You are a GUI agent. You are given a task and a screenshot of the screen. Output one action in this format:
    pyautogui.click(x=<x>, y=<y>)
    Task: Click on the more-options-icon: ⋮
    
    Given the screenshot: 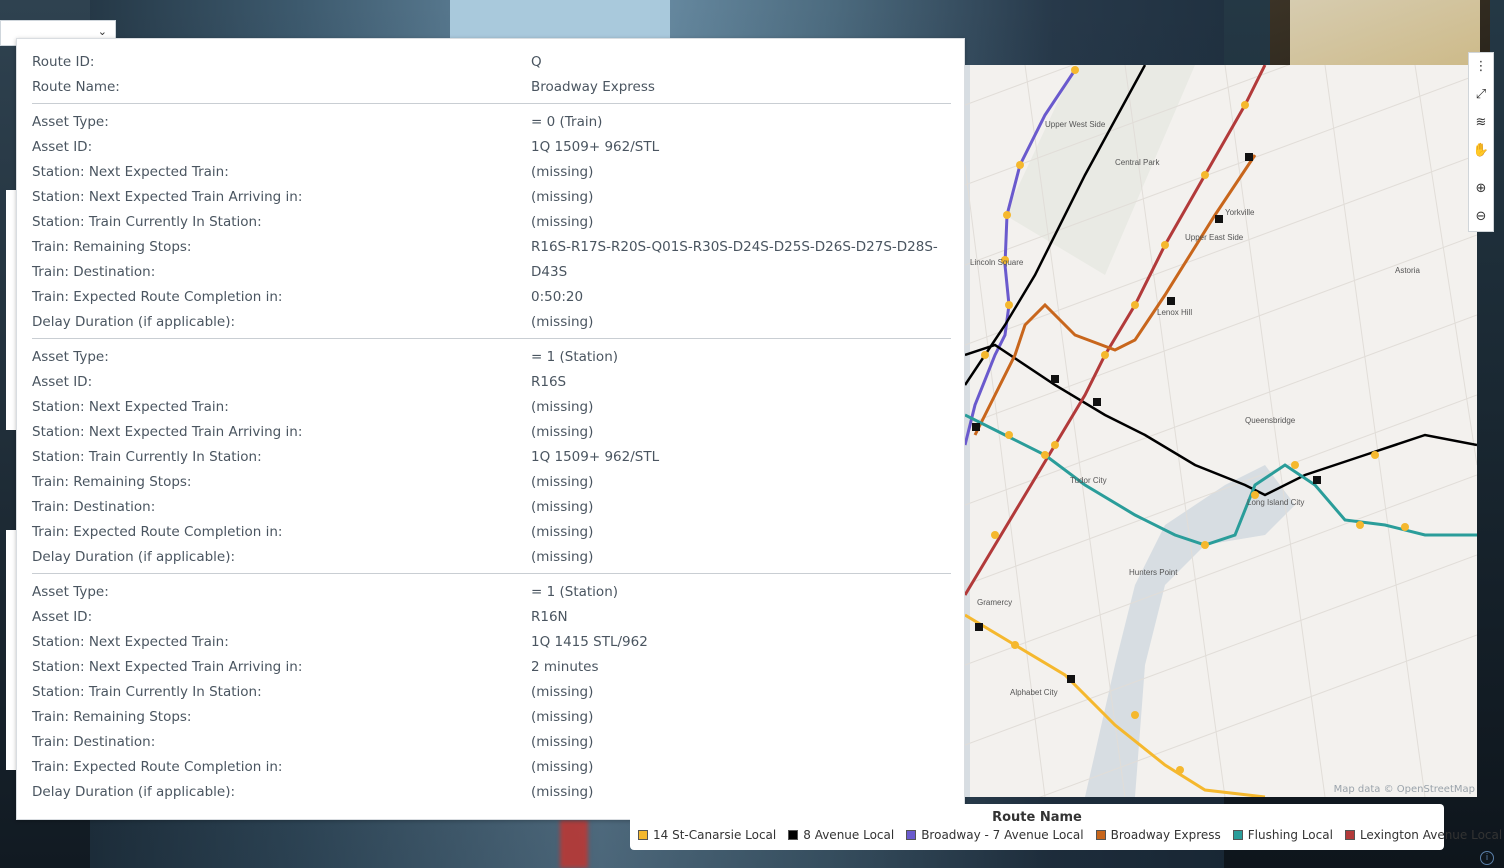 What is the action you would take?
    pyautogui.click(x=1481, y=67)
    